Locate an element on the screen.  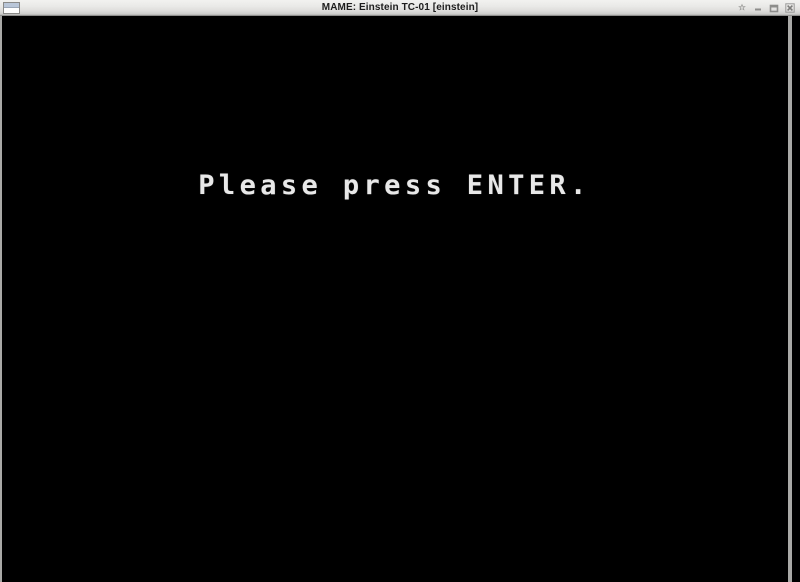
window-title: MAME: Einstein TC-01 [einstein] is located at coordinates (400, 7).